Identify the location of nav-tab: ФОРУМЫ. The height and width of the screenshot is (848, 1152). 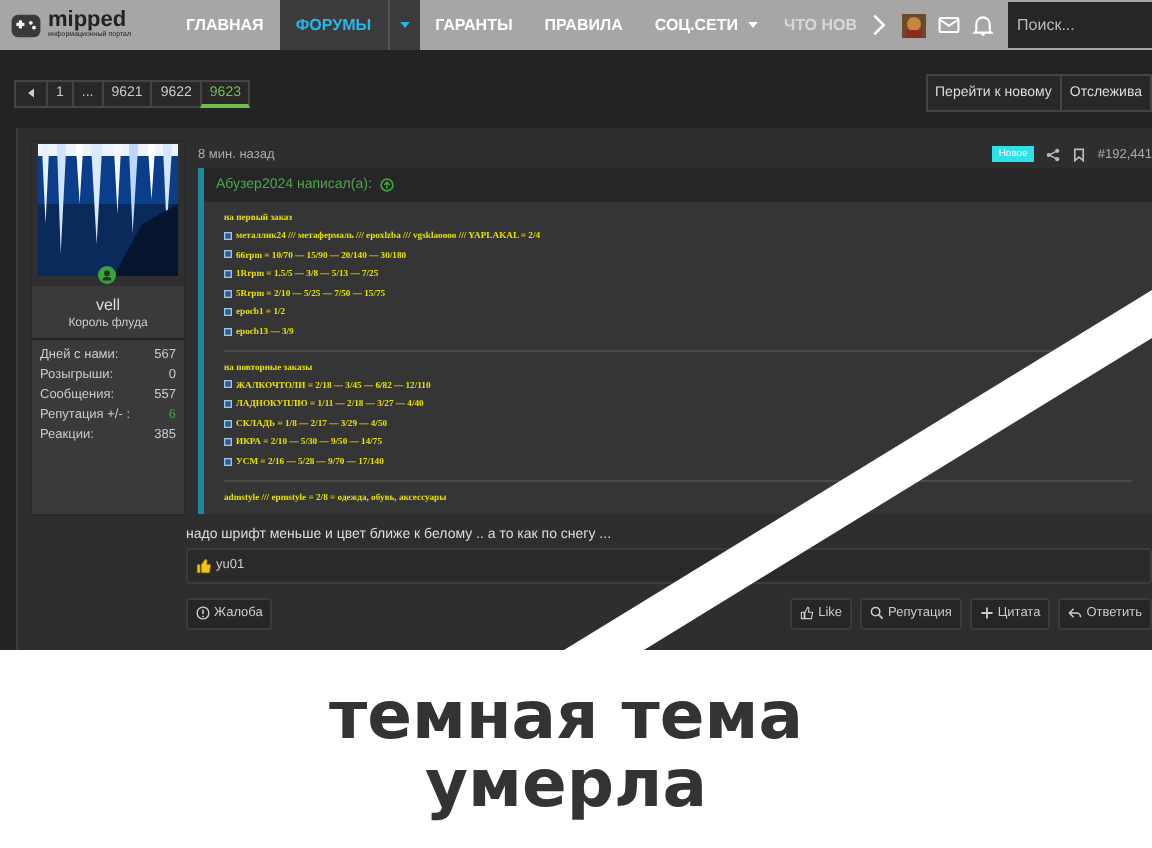
(333, 25).